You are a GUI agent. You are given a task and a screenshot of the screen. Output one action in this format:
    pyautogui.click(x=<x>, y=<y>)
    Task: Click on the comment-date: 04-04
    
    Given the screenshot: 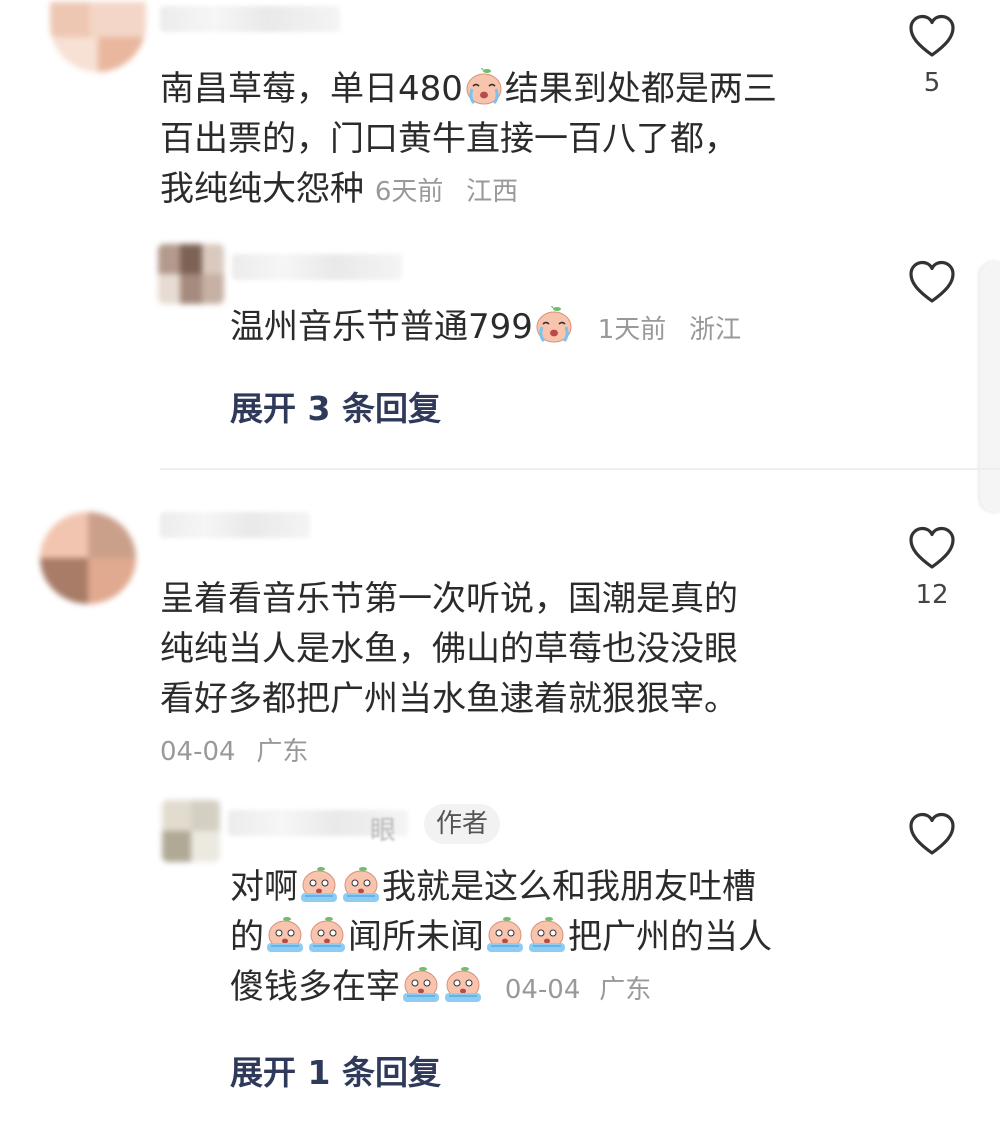 What is the action you would take?
    pyautogui.click(x=198, y=752)
    